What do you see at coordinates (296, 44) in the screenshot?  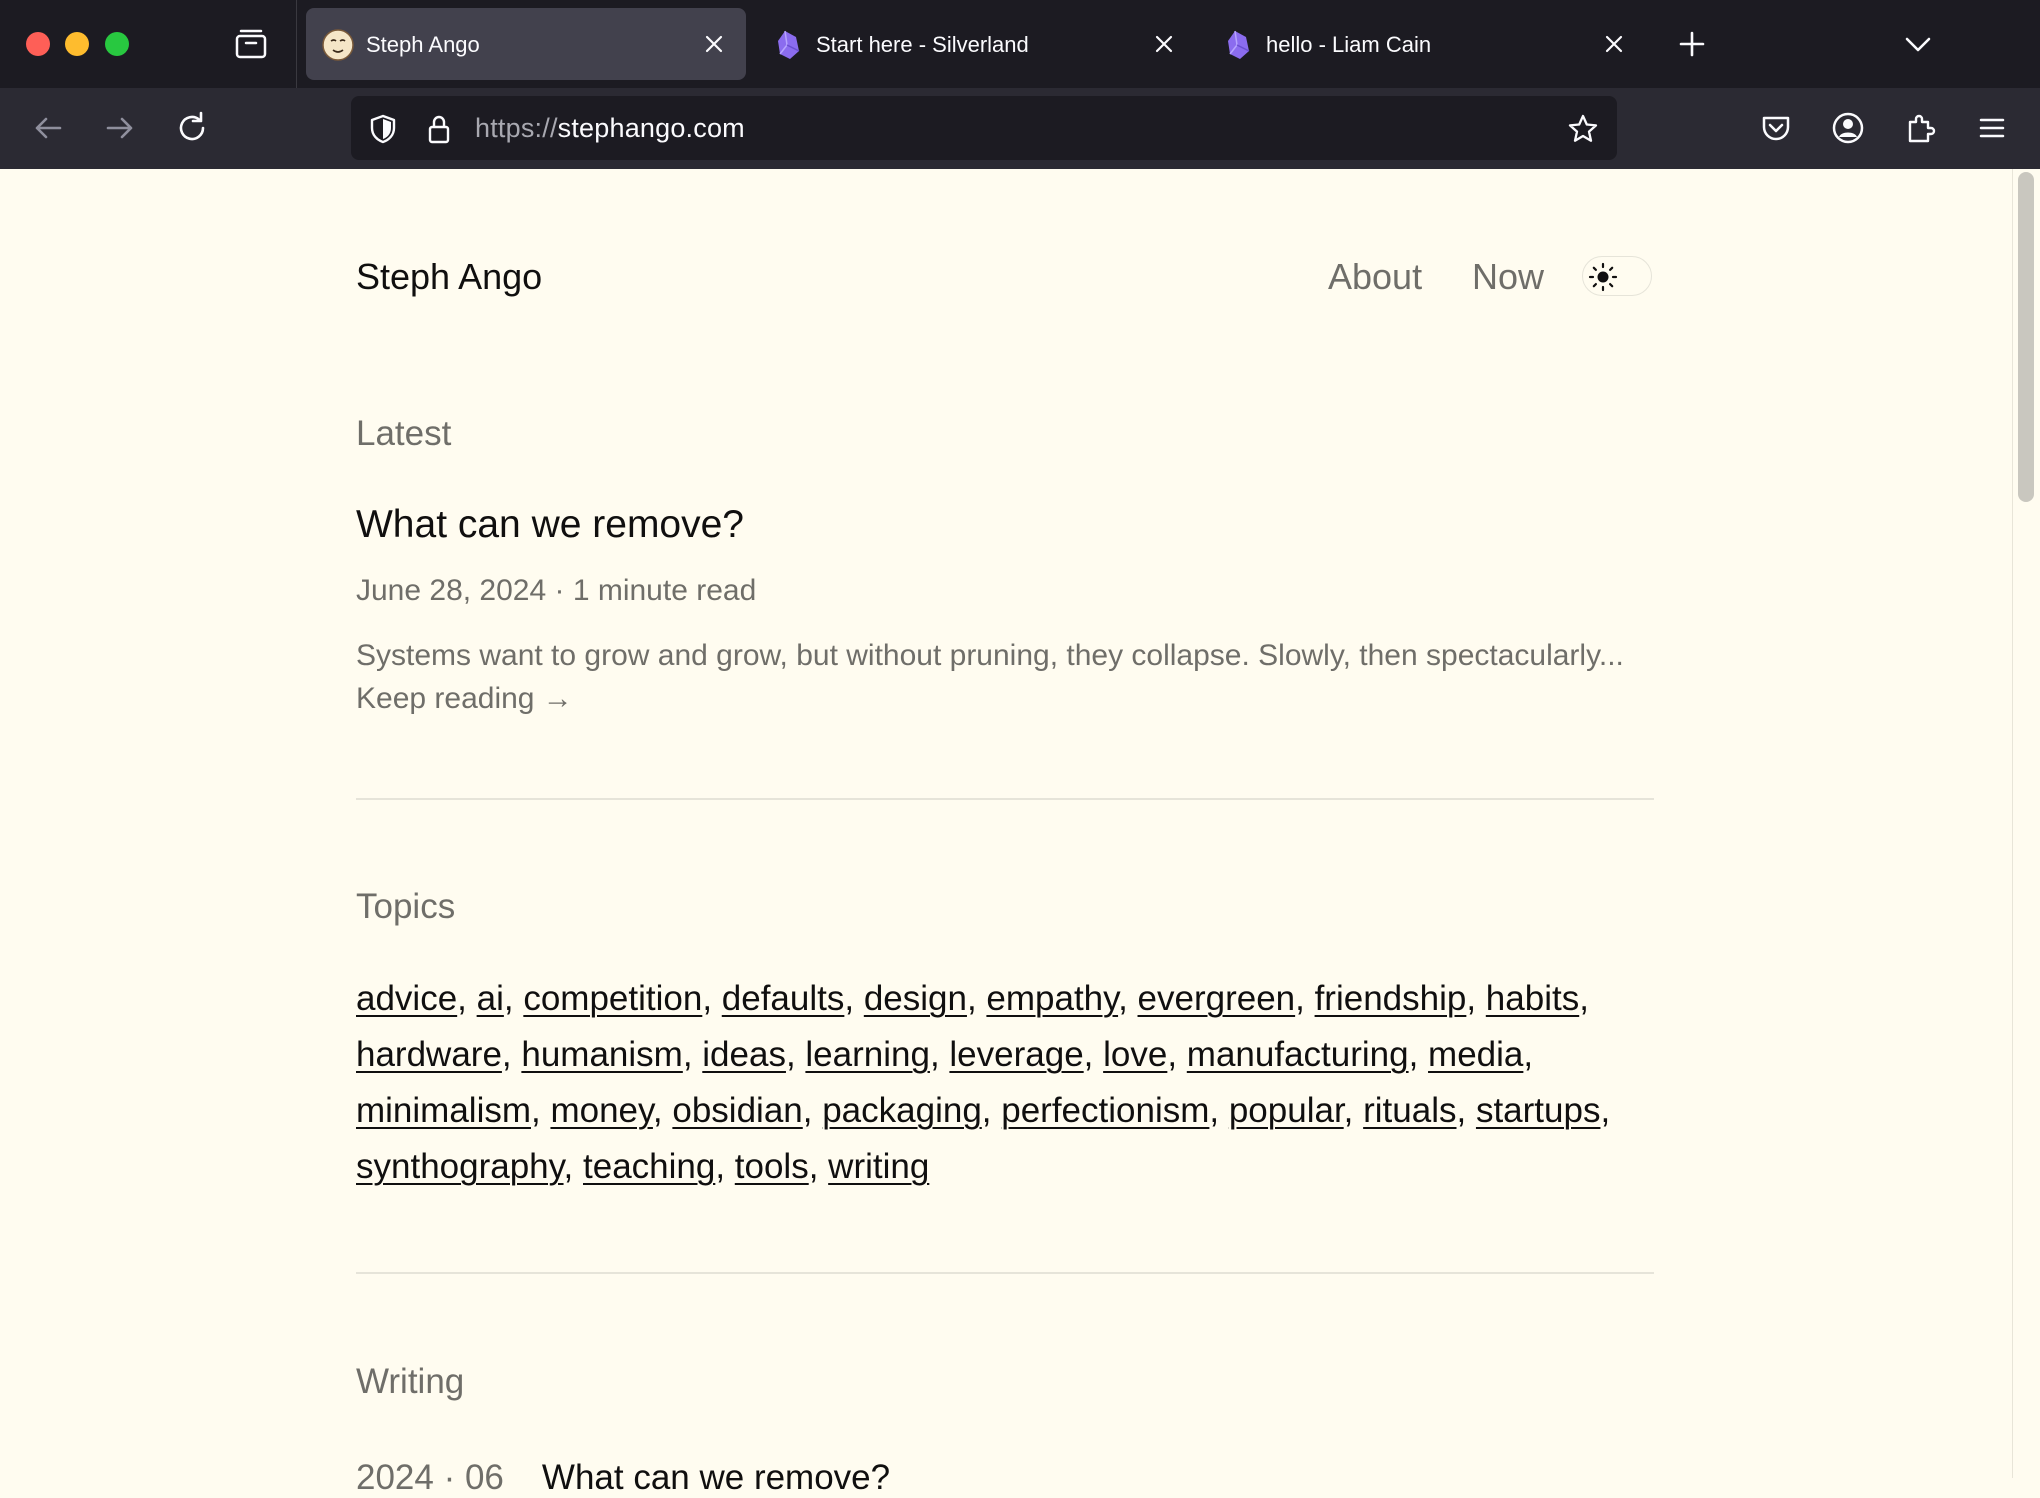 I see `tab-separator` at bounding box center [296, 44].